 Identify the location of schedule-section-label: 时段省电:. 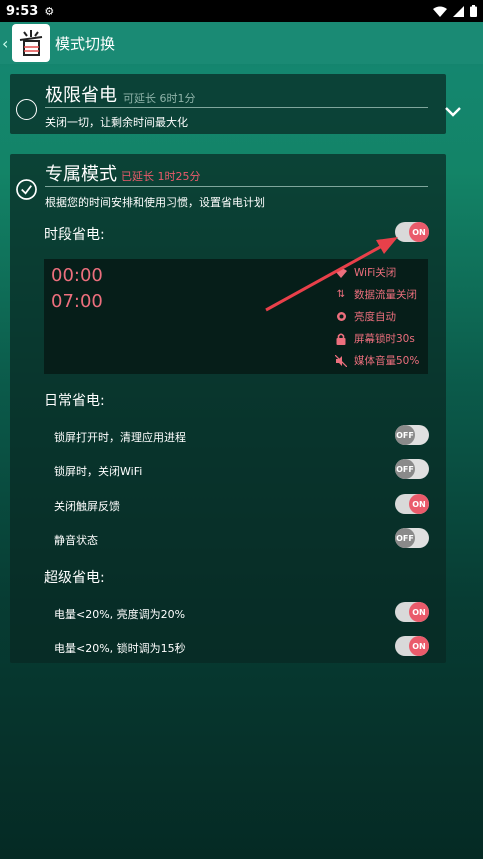
(74, 235).